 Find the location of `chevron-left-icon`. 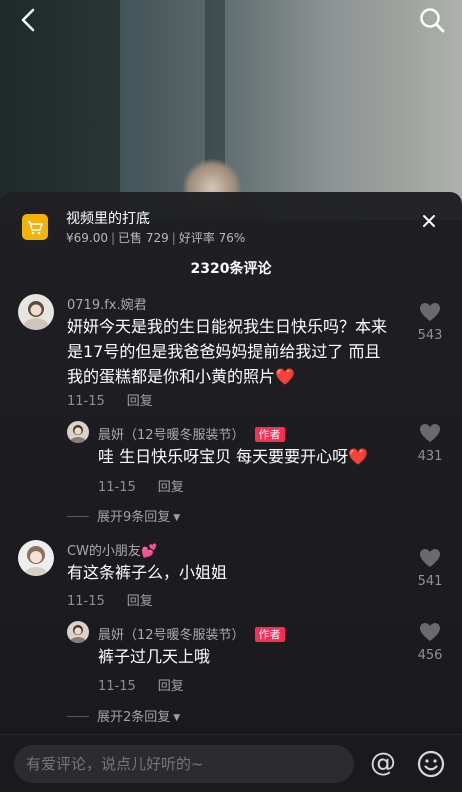

chevron-left-icon is located at coordinates (28, 20).